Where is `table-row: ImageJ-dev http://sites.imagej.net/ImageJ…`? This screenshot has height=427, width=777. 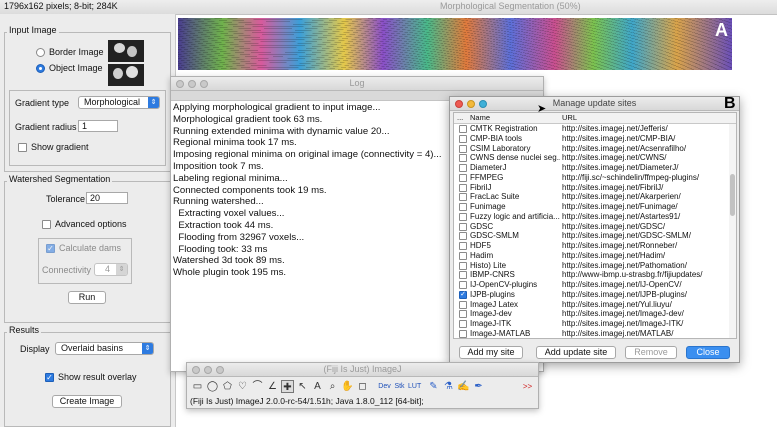 table-row: ImageJ-dev http://sites.imagej.net/ImageJ… is located at coordinates (591, 314).